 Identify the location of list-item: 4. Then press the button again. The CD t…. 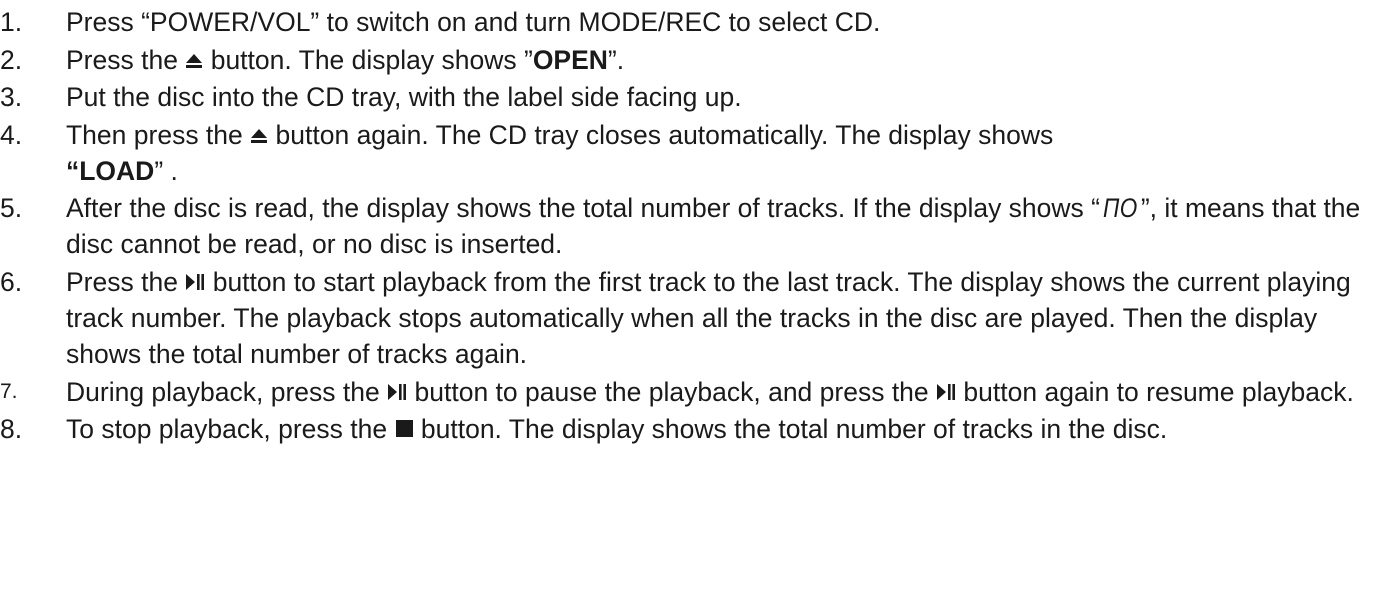
(690, 153).